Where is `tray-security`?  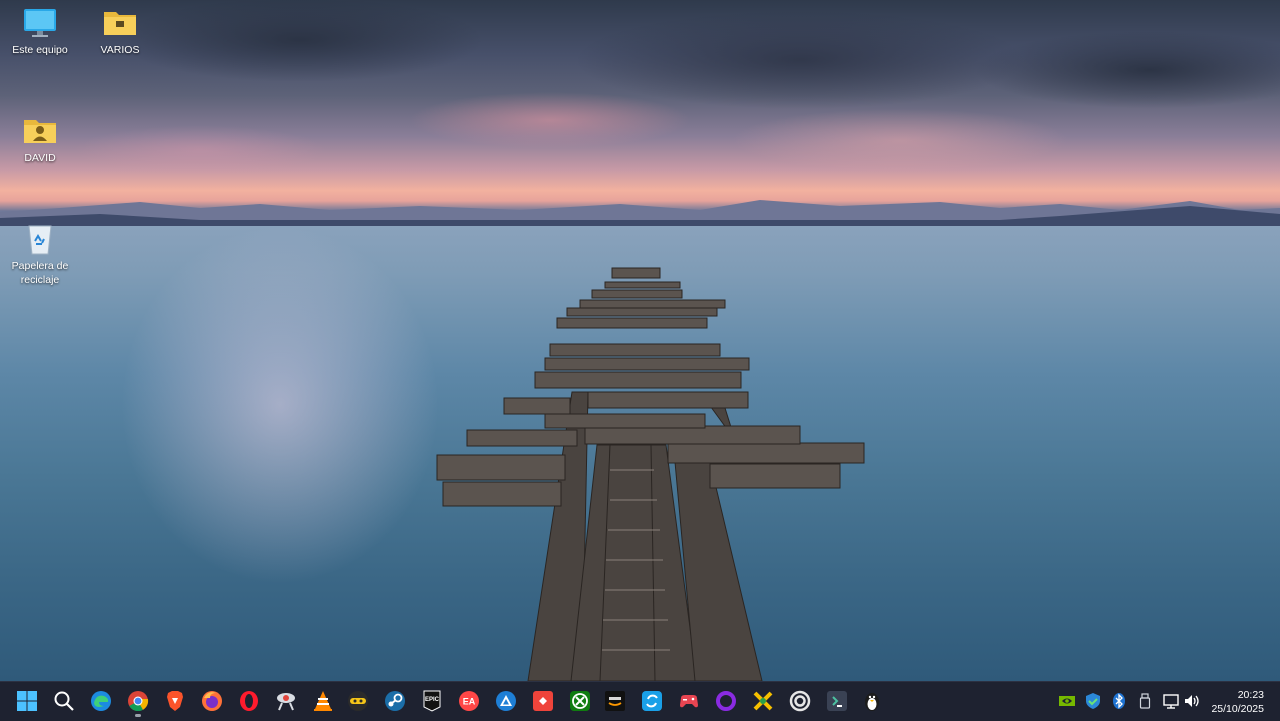
tray-security is located at coordinates (1093, 701).